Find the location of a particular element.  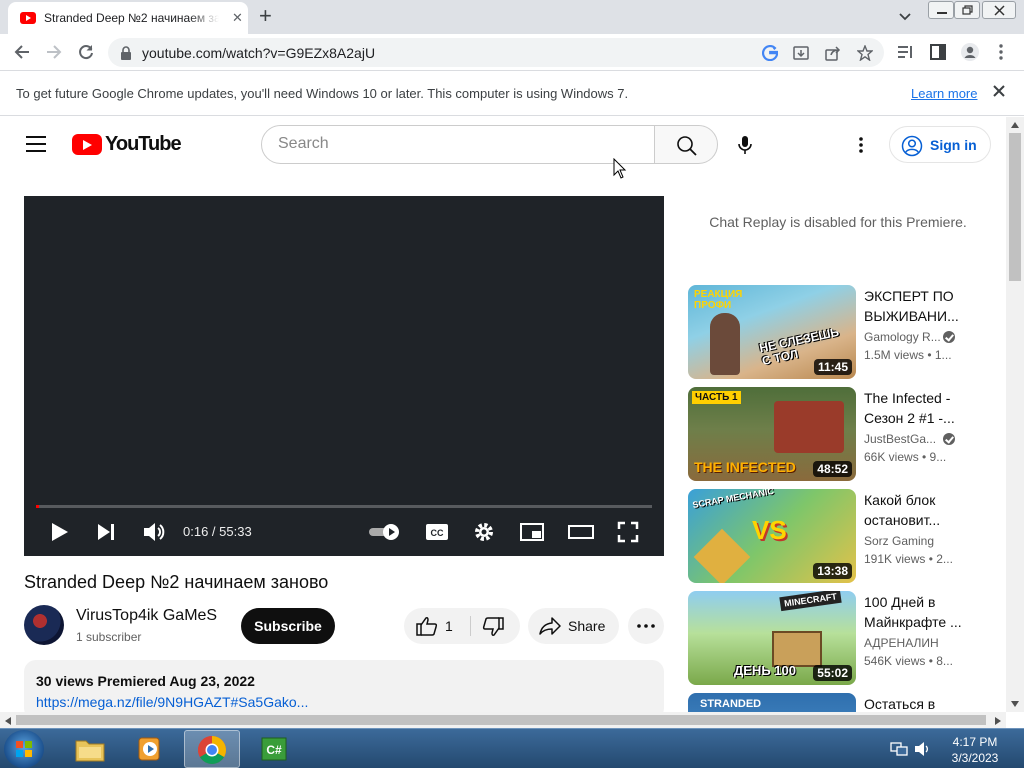

side-panel-icon is located at coordinates (938, 52).